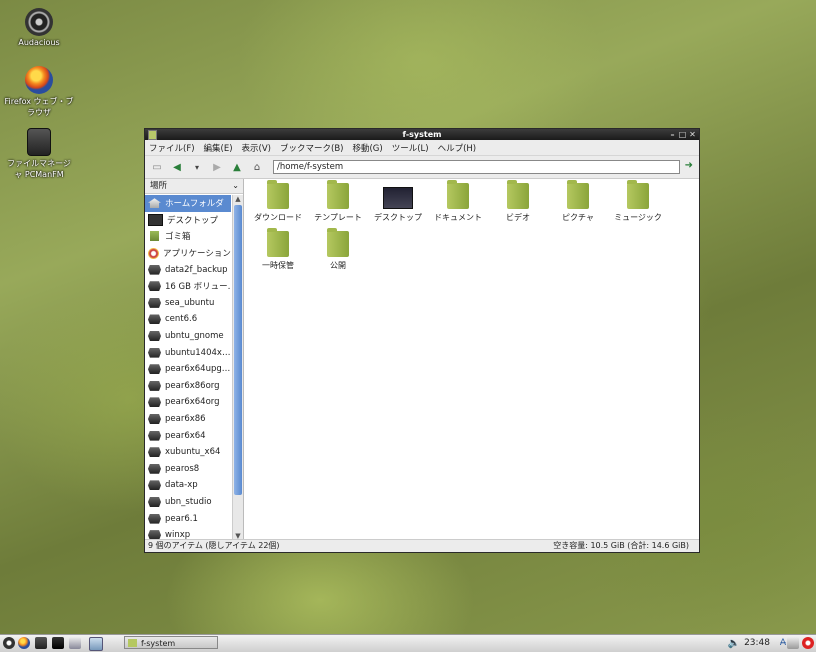  Describe the element at coordinates (188, 336) in the screenshot. I see `place-volume: ubntu_gnome` at that location.